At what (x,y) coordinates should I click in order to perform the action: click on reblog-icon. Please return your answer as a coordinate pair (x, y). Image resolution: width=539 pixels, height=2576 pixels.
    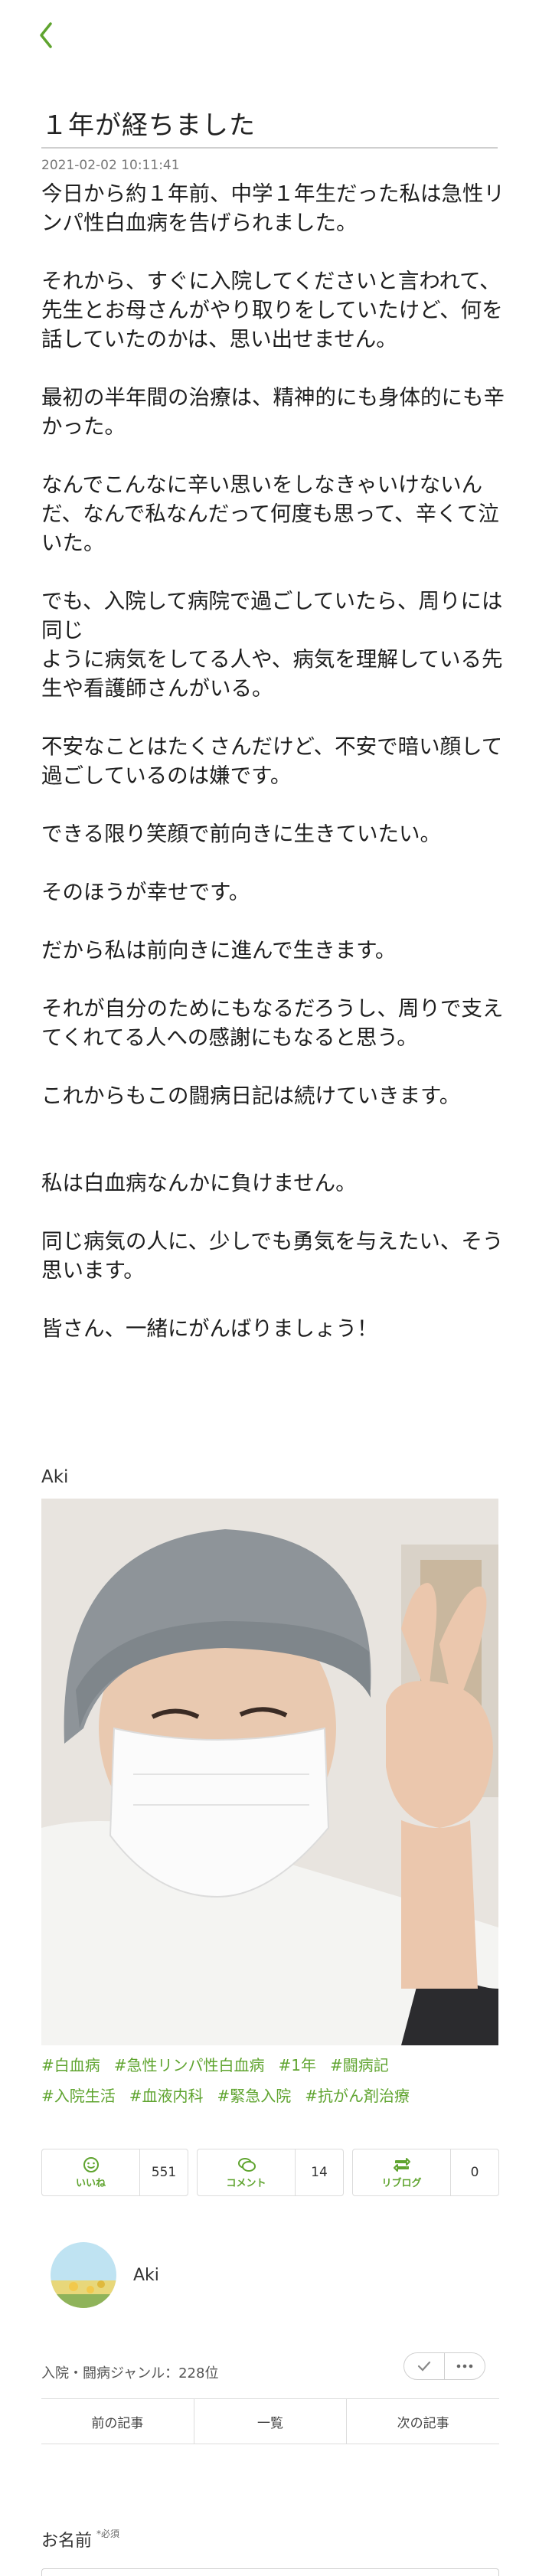
    Looking at the image, I should click on (401, 2164).